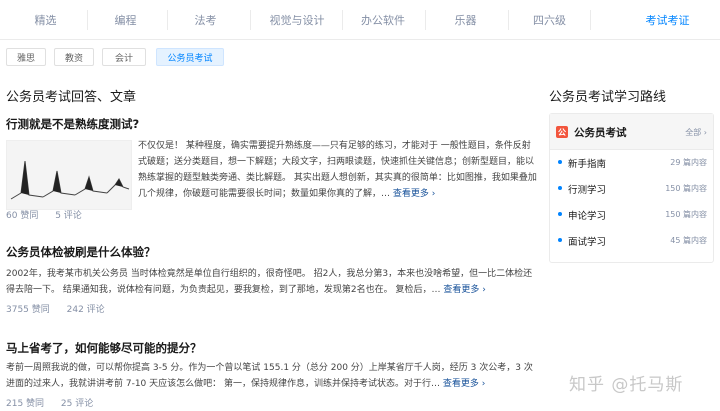 This screenshot has height=411, width=720. What do you see at coordinates (688, 240) in the screenshot?
I see `learning-path-count: 45 篇内容` at bounding box center [688, 240].